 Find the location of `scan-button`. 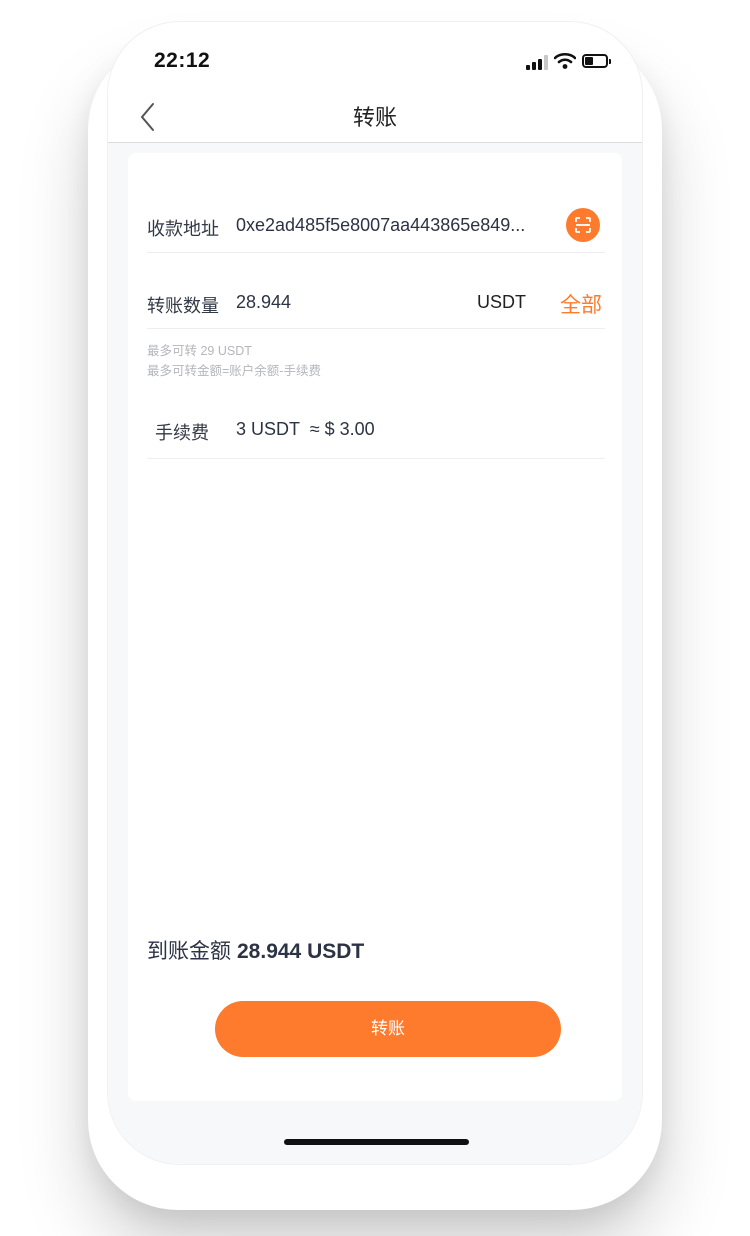

scan-button is located at coordinates (583, 225).